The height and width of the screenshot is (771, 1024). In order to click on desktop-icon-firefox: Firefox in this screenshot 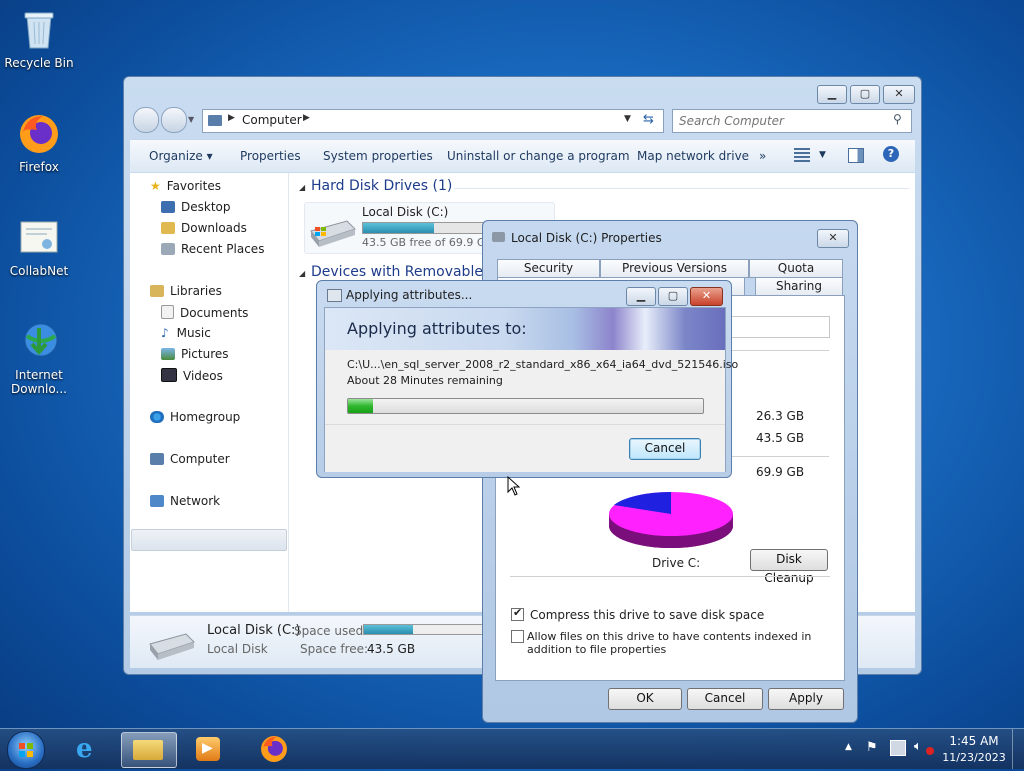, I will do `click(39, 143)`.